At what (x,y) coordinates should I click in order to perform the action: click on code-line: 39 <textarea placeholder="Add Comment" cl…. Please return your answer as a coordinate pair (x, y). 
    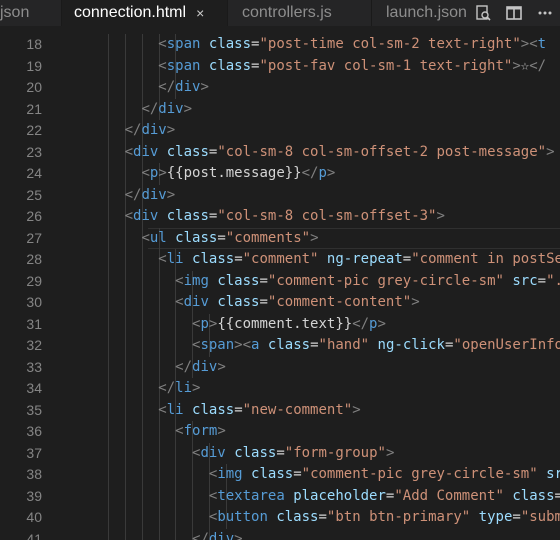
    Looking at the image, I should click on (280, 496).